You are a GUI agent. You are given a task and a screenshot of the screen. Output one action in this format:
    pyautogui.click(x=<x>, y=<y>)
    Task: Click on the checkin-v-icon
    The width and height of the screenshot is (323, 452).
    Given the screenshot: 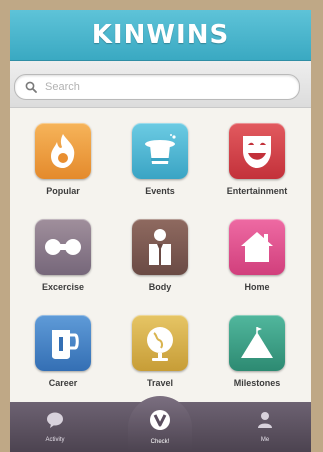 What is the action you would take?
    pyautogui.click(x=160, y=422)
    